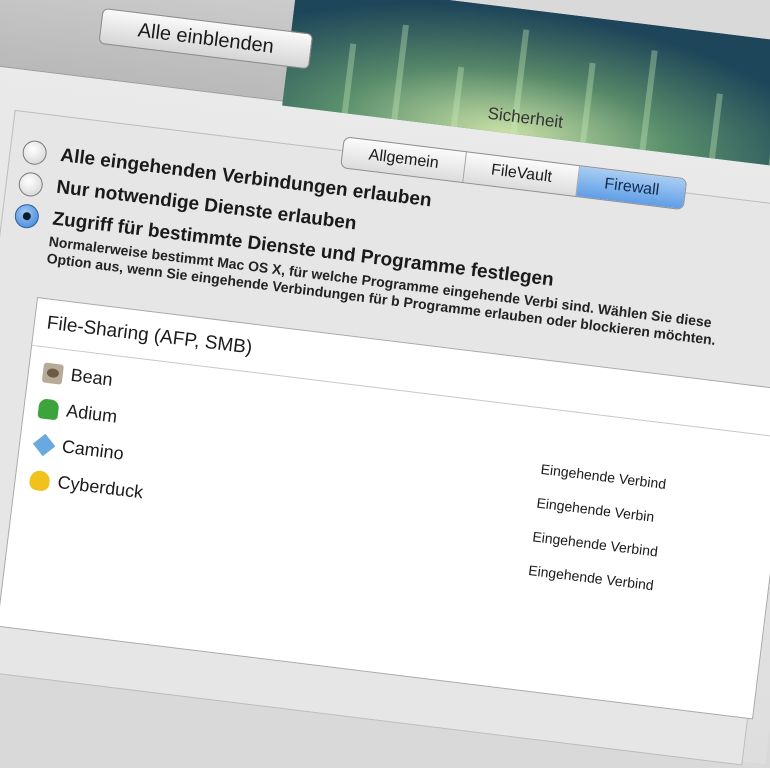 This screenshot has height=768, width=770. Describe the element at coordinates (595, 510) in the screenshot. I see `connection-status-dropdown: Eingehende Verbin` at that location.